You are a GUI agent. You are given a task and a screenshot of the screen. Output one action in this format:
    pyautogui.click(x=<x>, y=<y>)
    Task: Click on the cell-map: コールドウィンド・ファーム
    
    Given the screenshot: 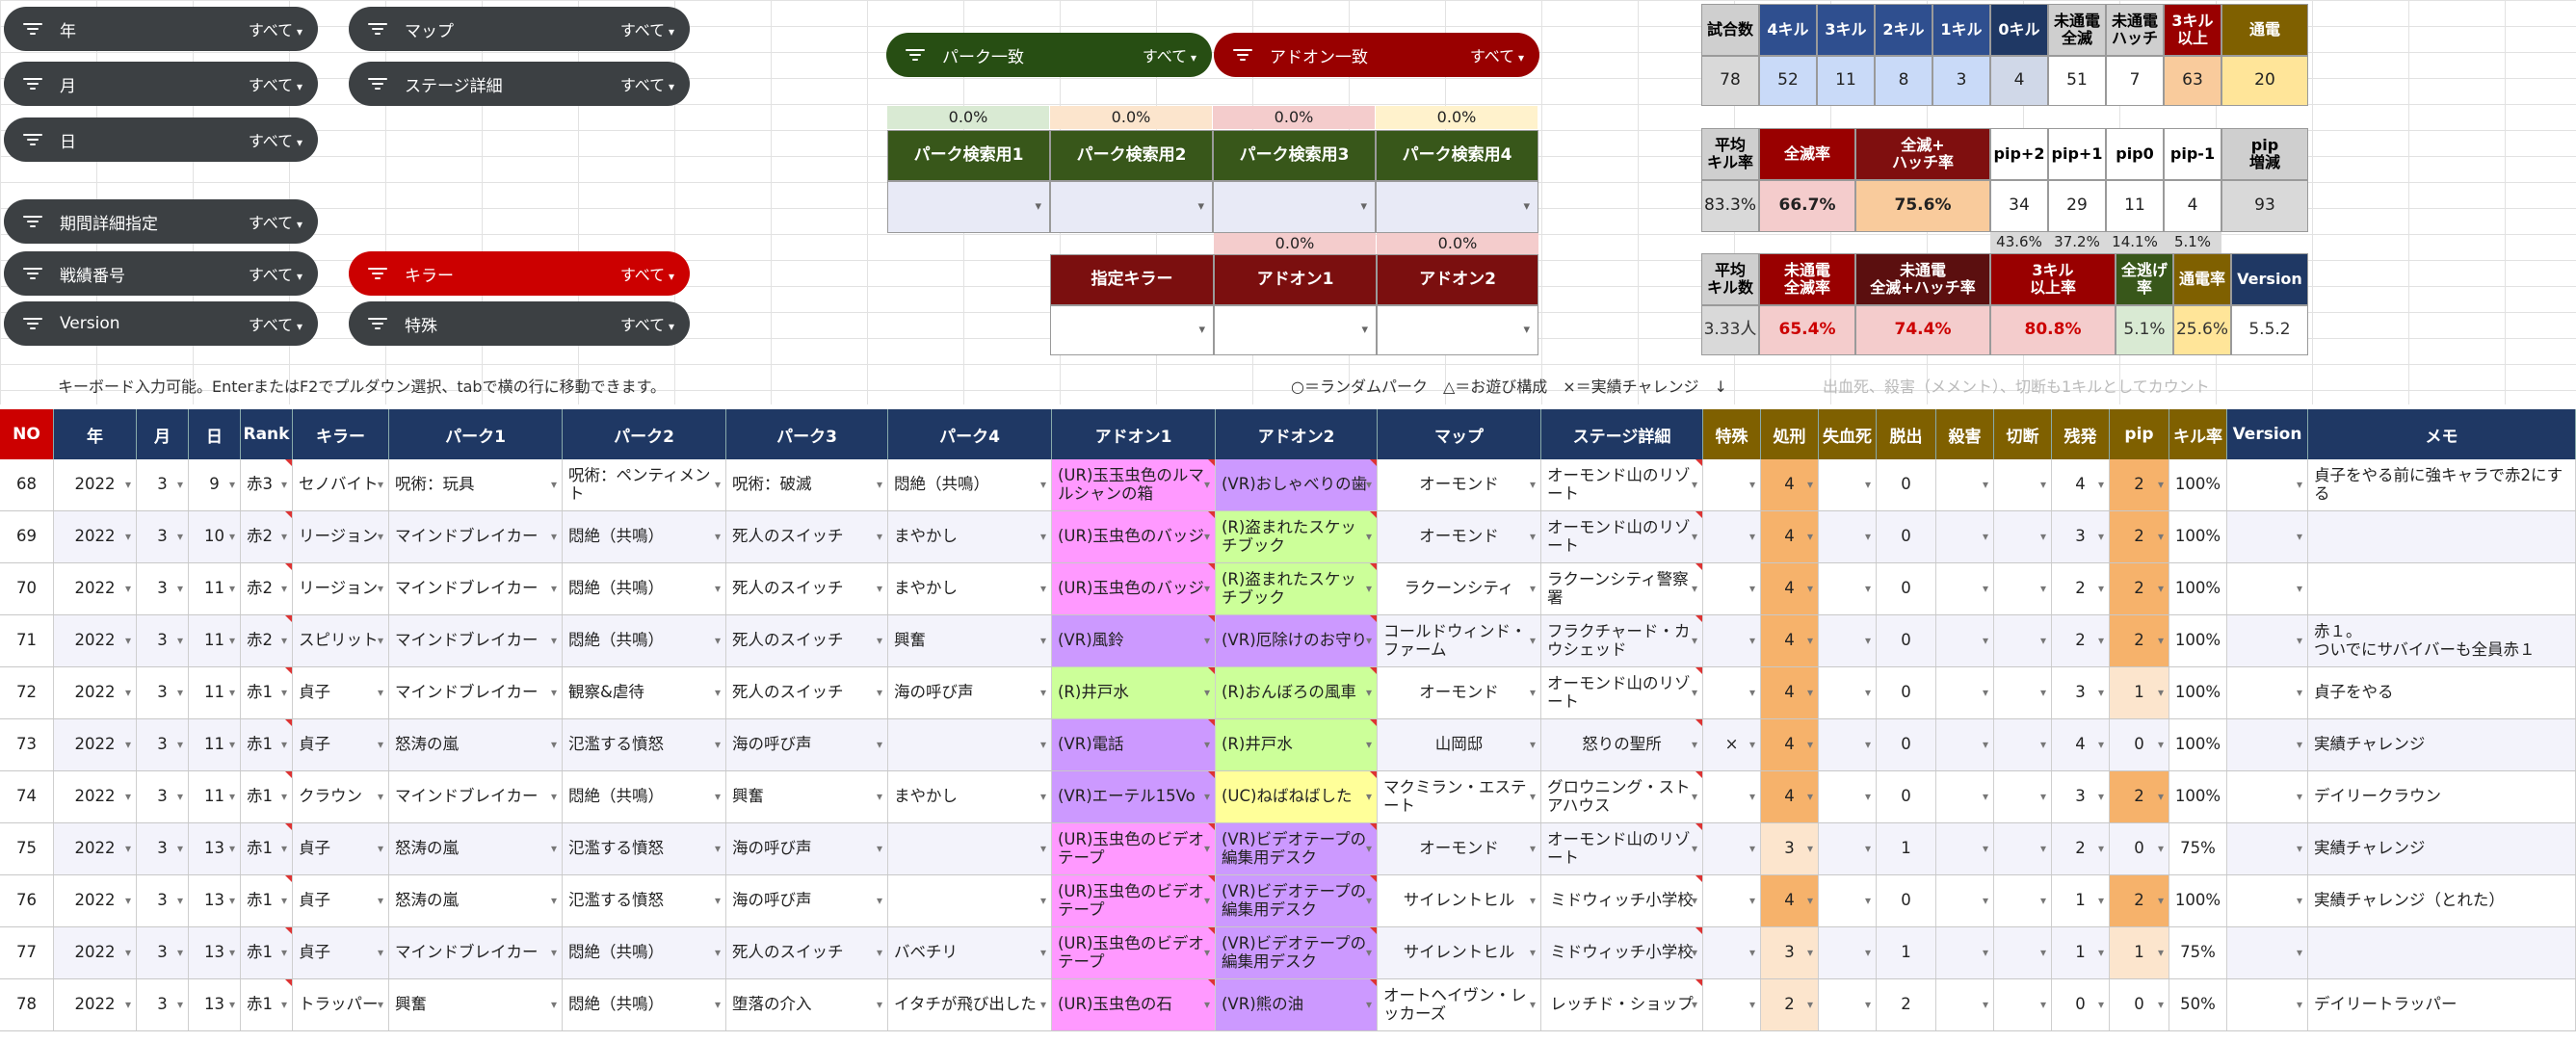 What is the action you would take?
    pyautogui.click(x=1460, y=640)
    